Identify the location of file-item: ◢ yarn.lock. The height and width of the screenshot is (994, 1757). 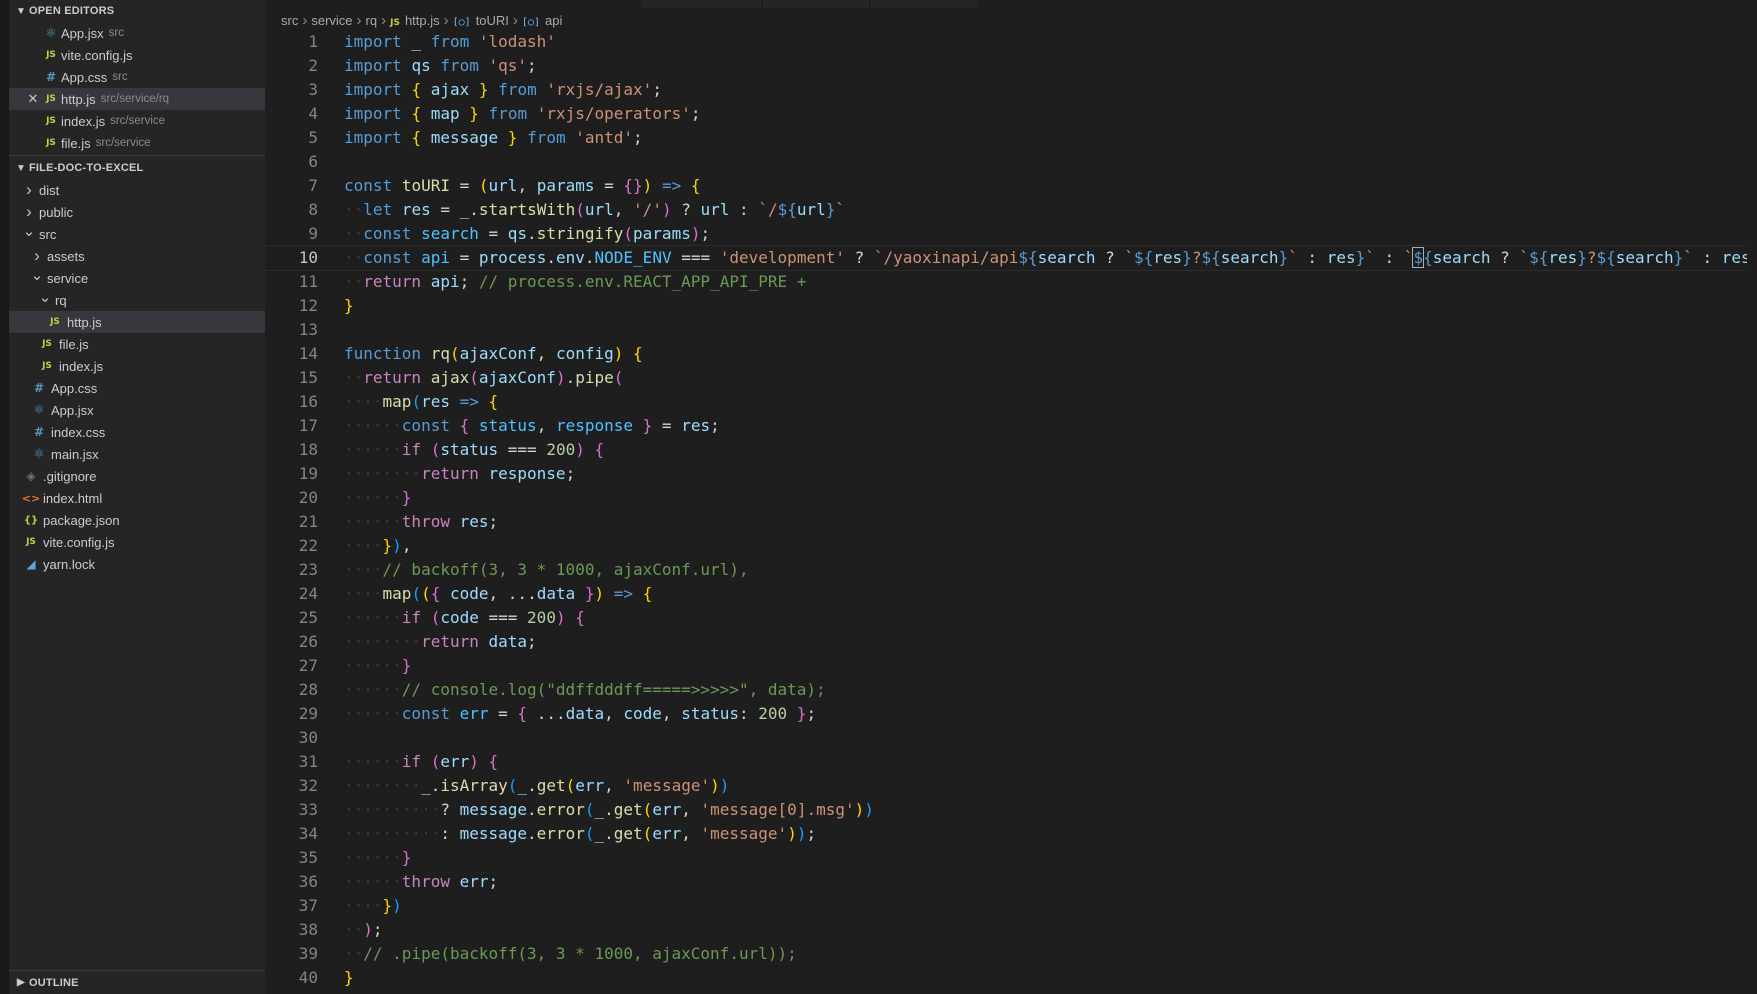
(137, 564).